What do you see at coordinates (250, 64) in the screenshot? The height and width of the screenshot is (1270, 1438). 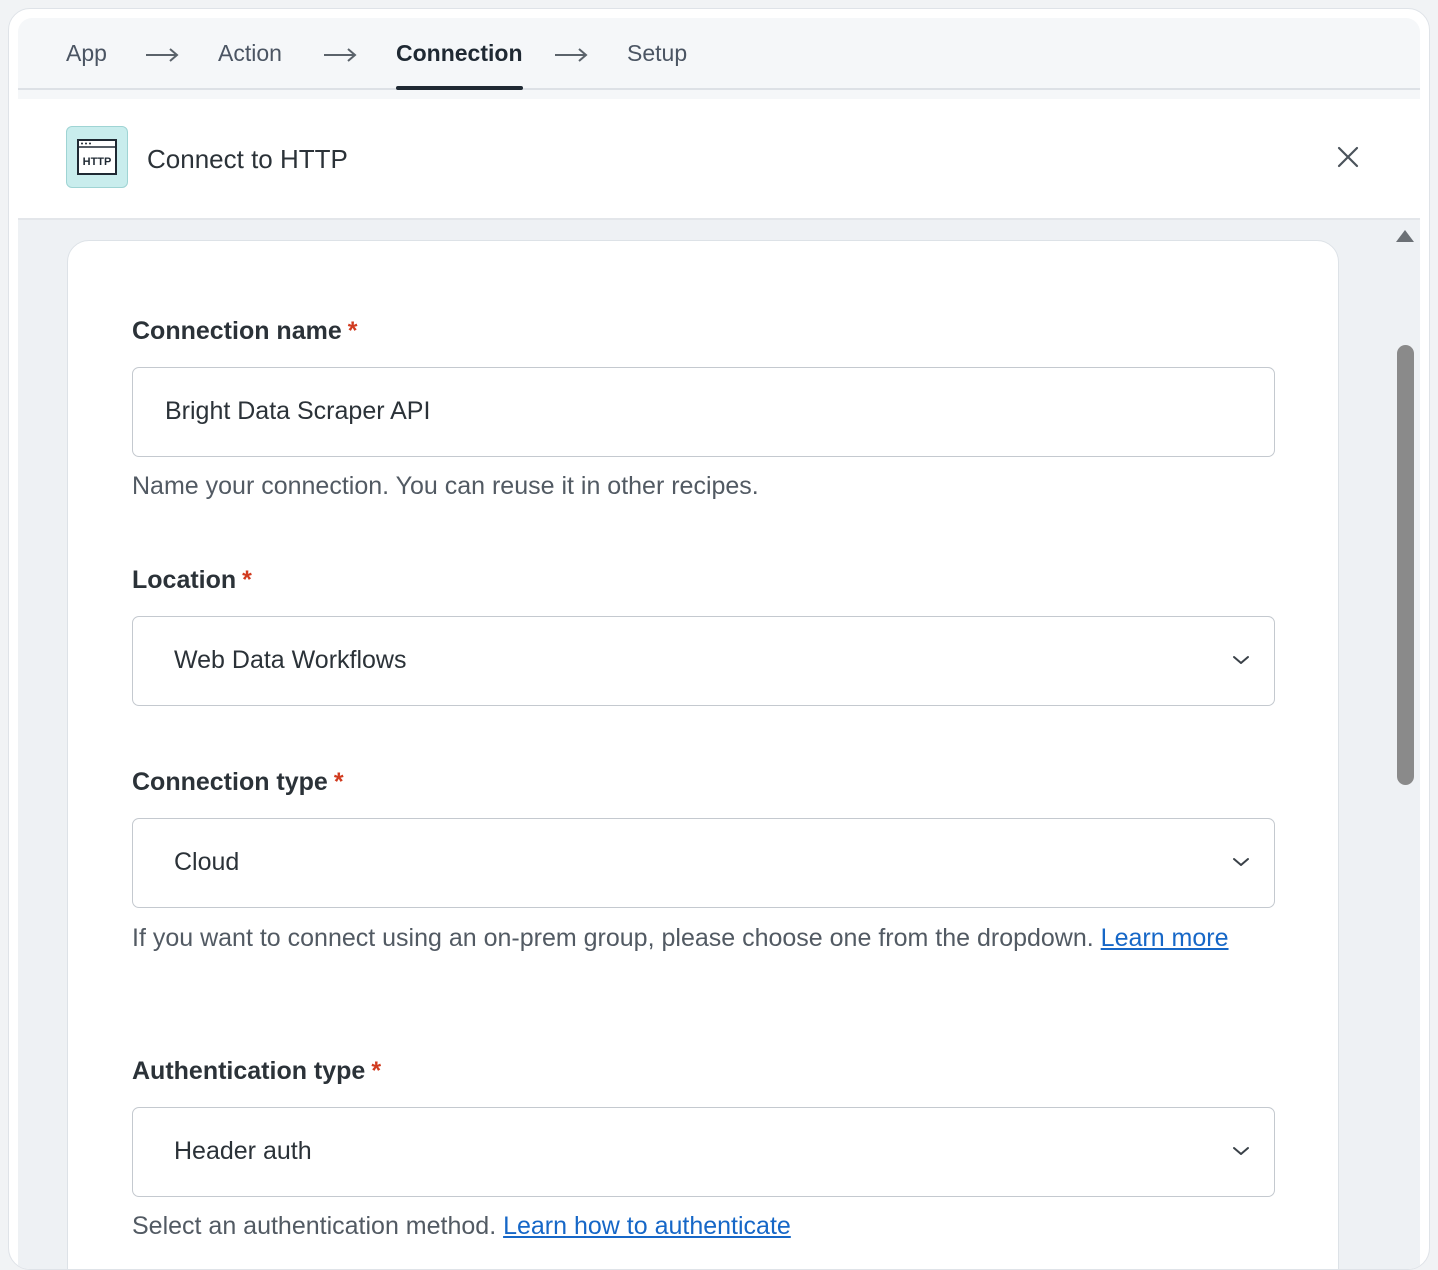 I see `step-action: Action` at bounding box center [250, 64].